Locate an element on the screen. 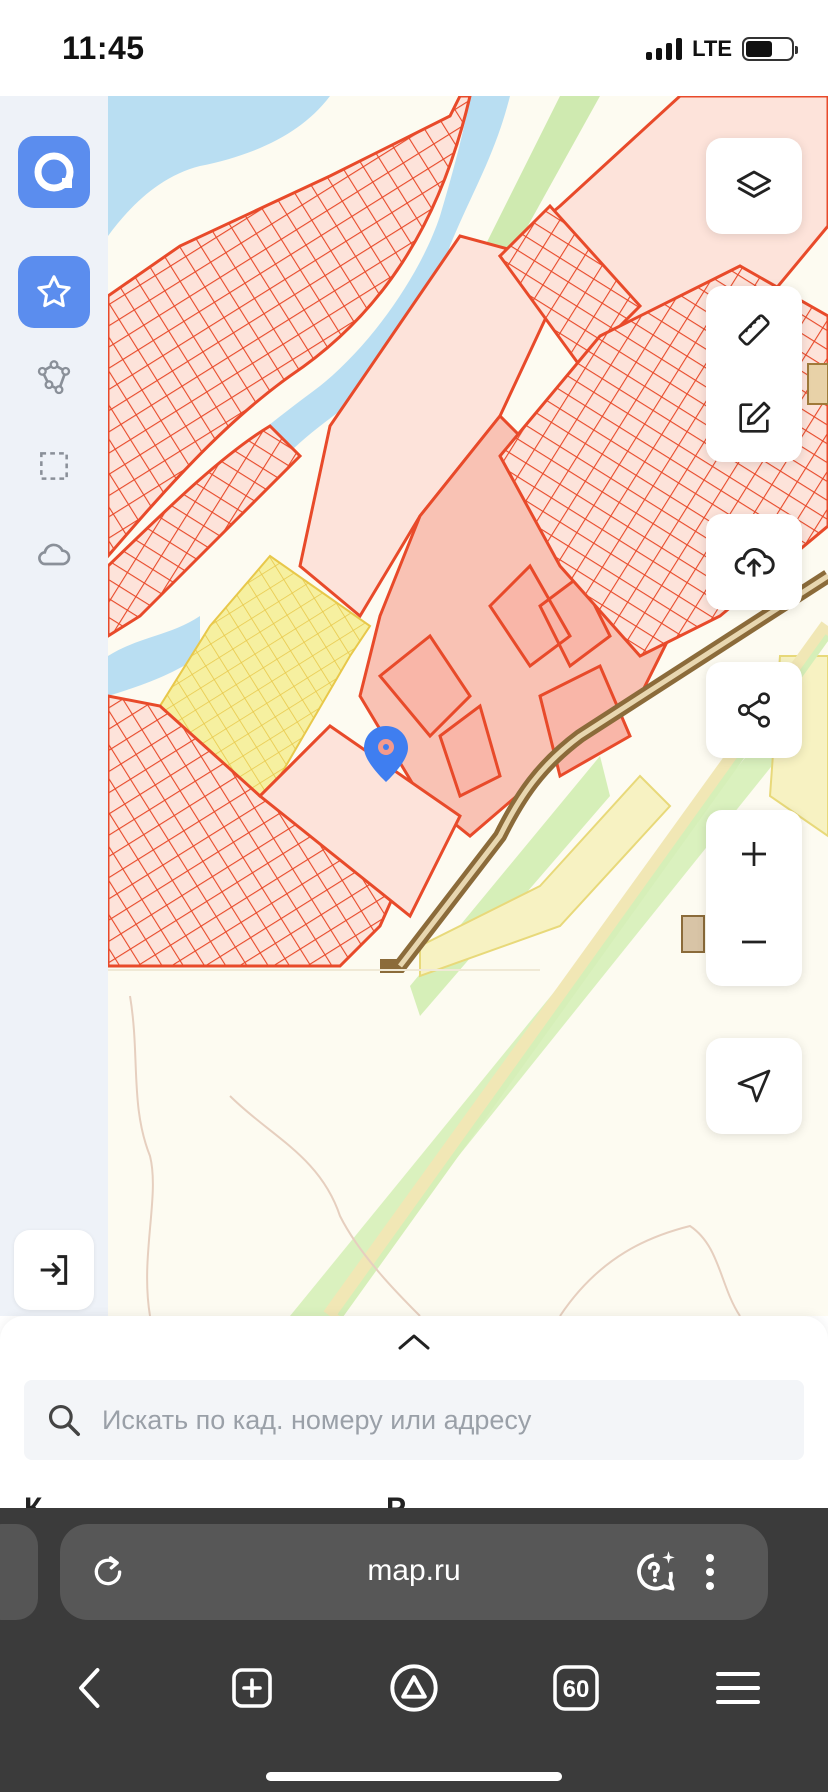 The image size is (828, 1792). back-button is located at coordinates (90, 1688).